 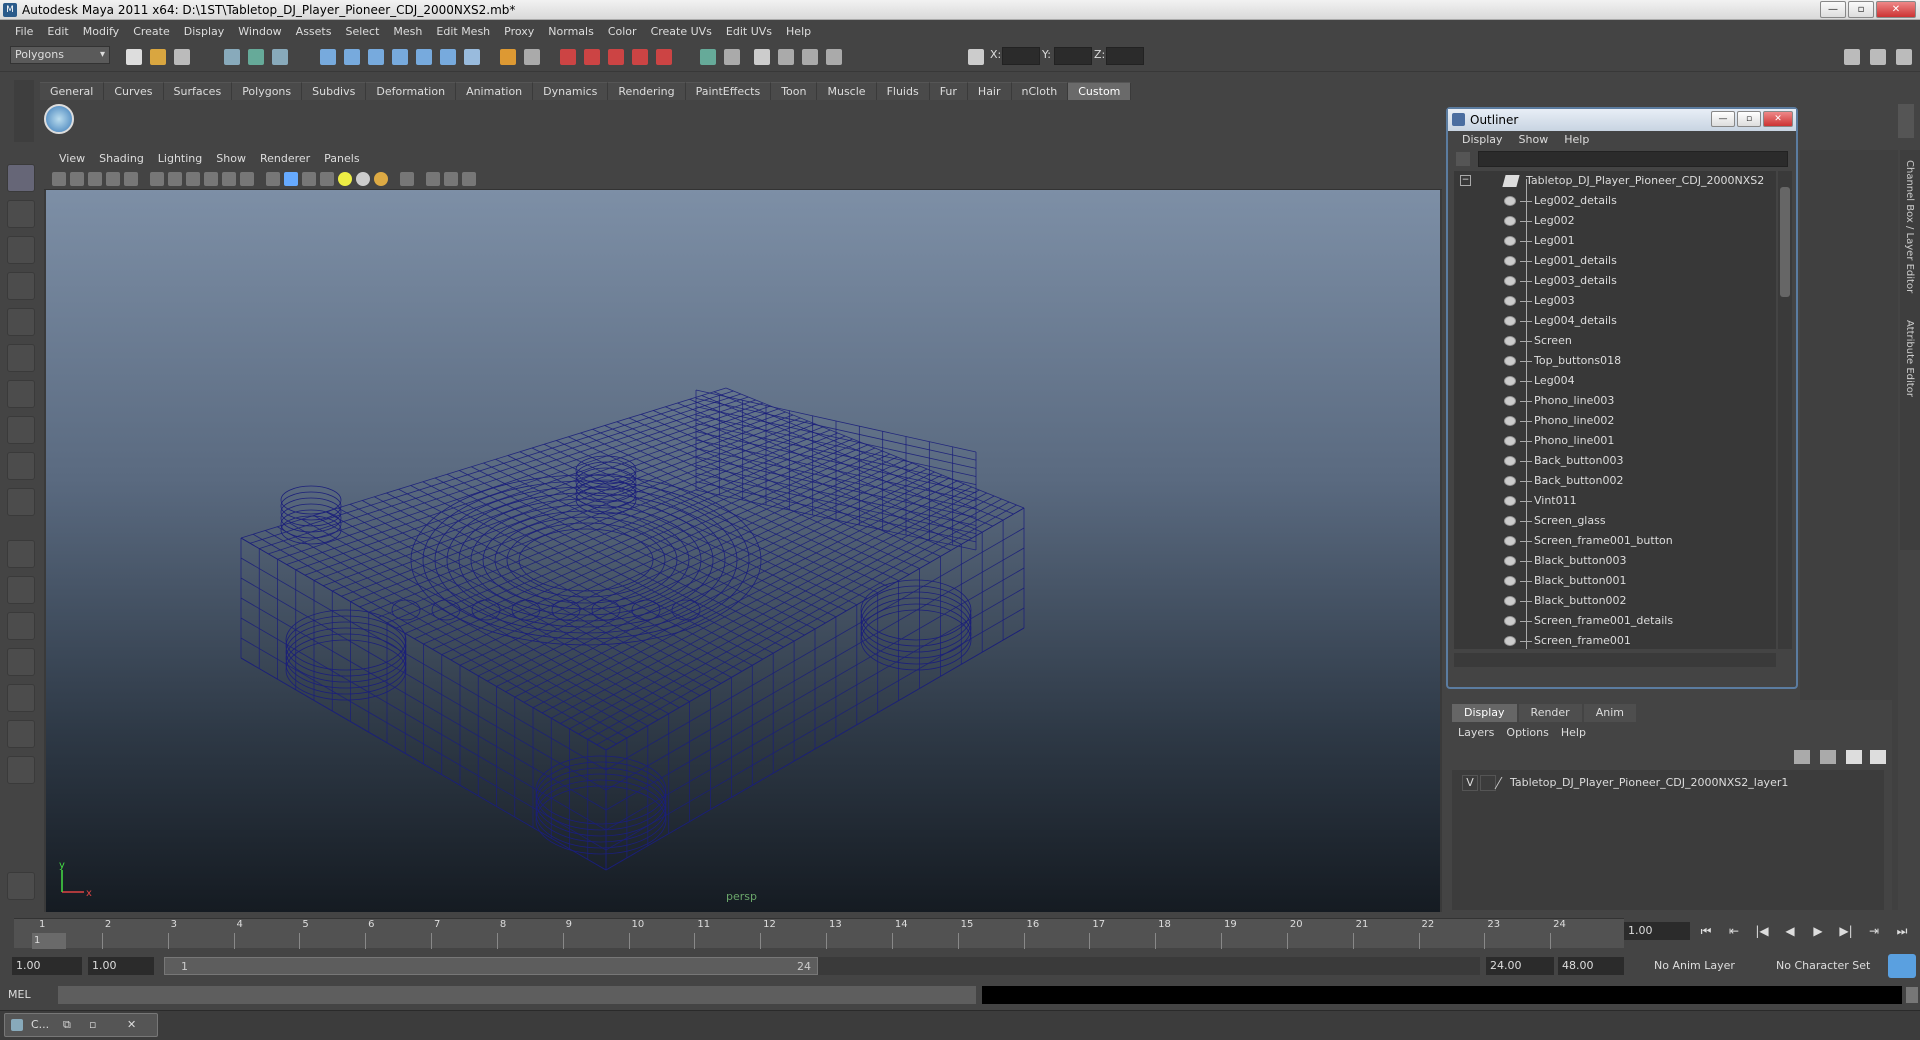 What do you see at coordinates (198, 91) in the screenshot?
I see `shelf-tab-surfaces: Surfaces` at bounding box center [198, 91].